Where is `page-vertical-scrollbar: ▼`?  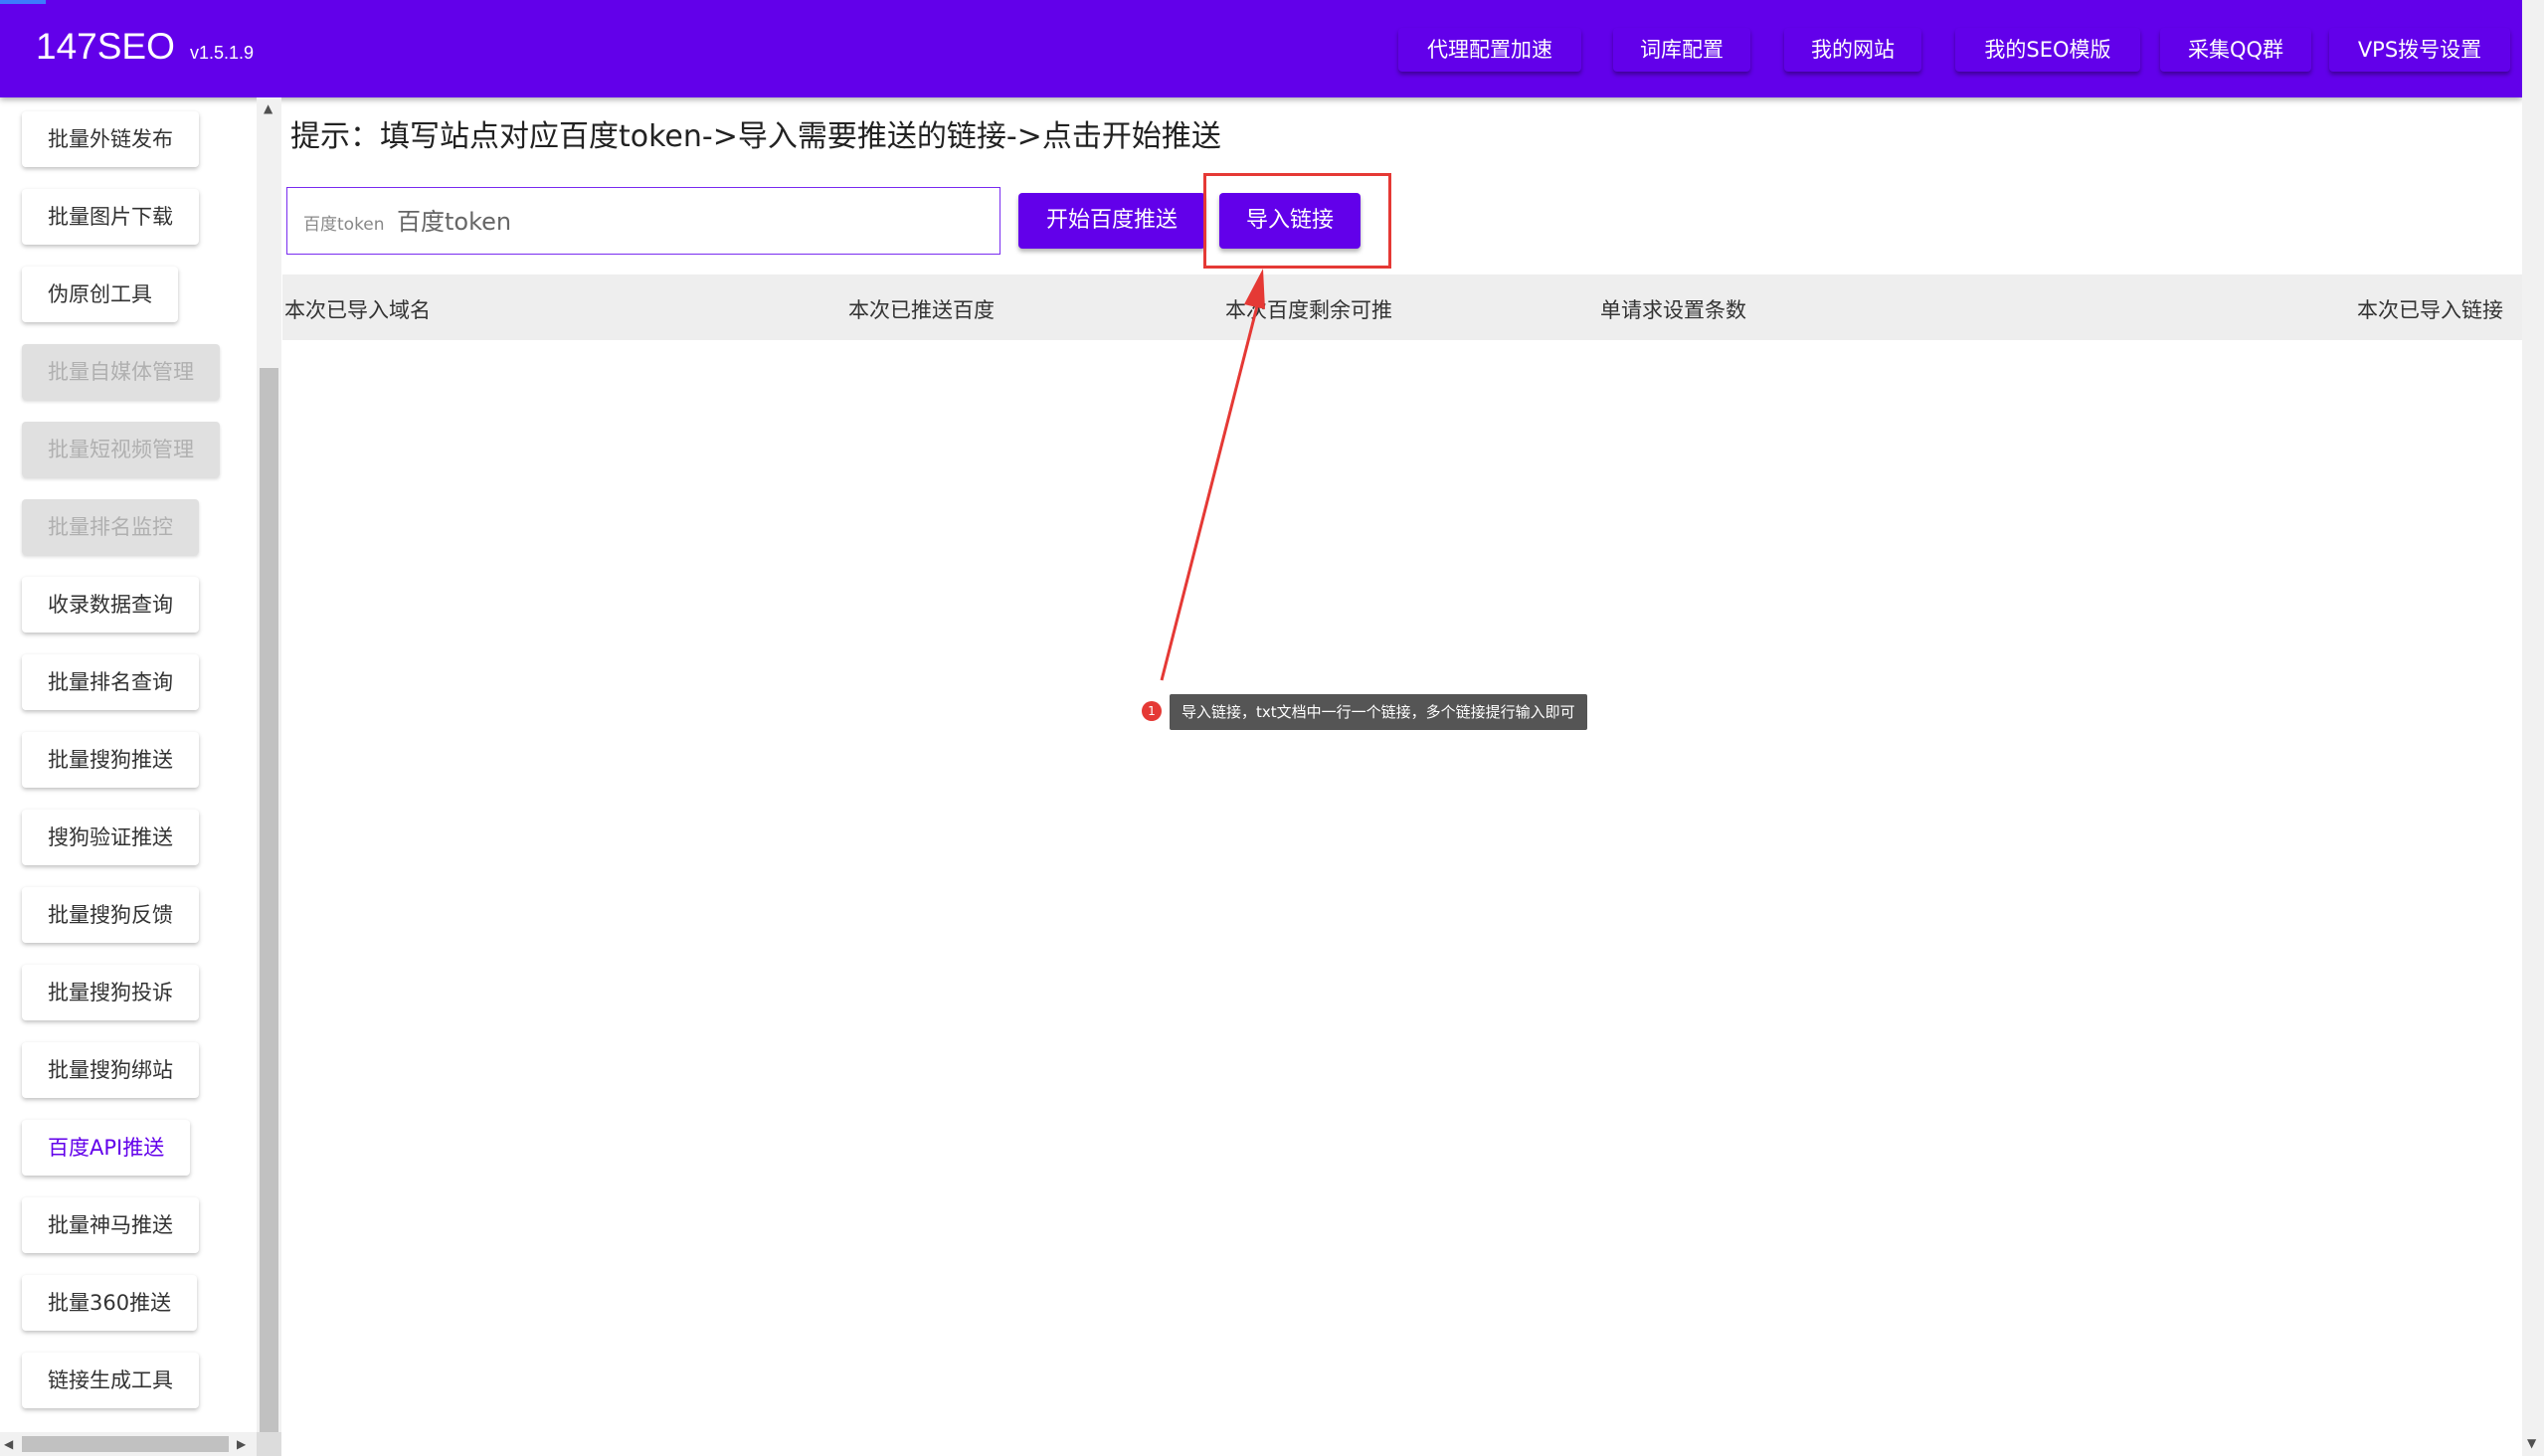 page-vertical-scrollbar: ▼ is located at coordinates (2533, 728).